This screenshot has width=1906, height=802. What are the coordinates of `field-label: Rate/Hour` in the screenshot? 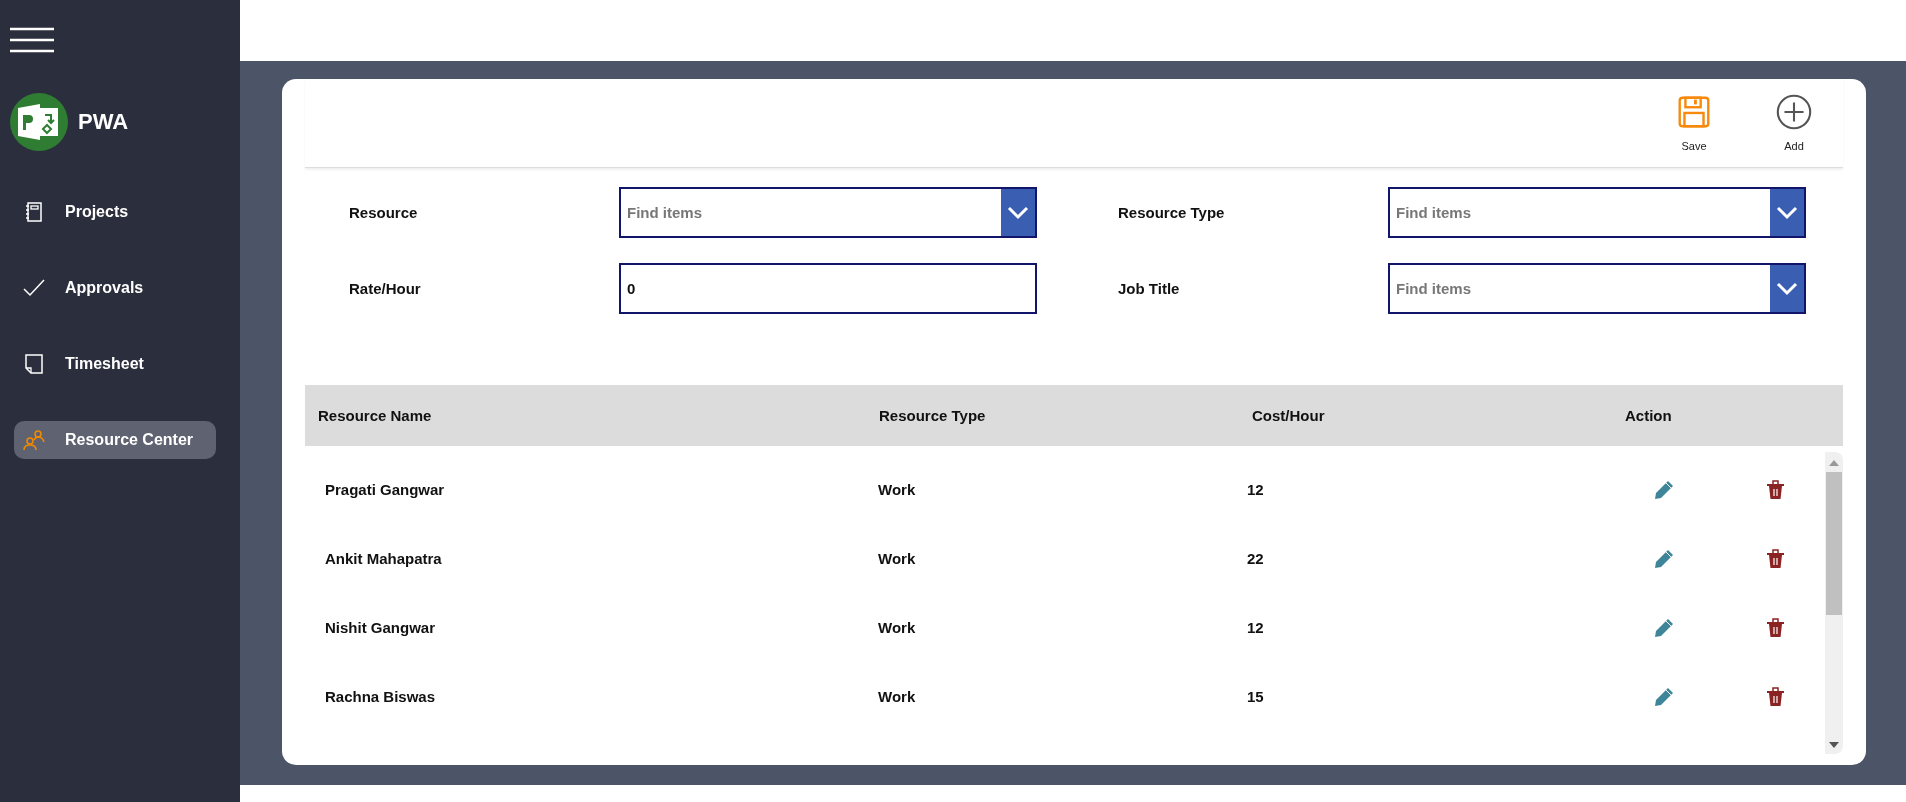 It's located at (385, 288).